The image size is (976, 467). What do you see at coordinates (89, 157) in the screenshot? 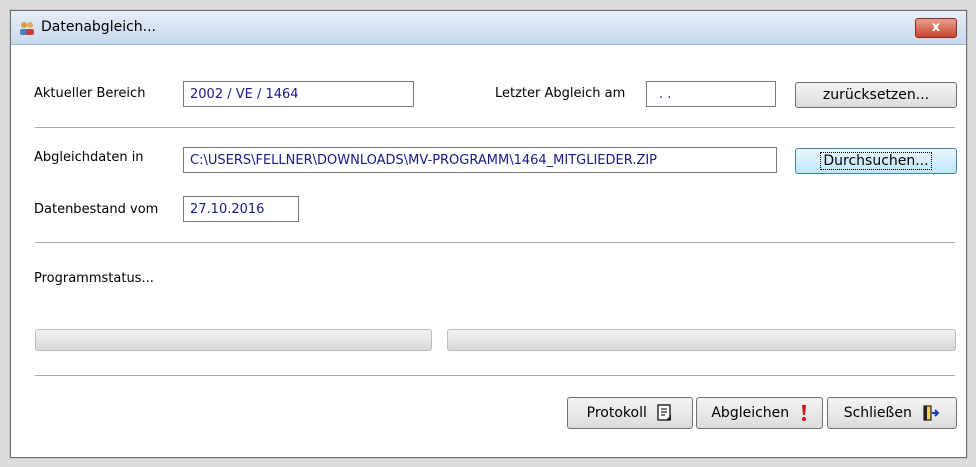
I see `sync-data-label: Abgleichdaten in` at bounding box center [89, 157].